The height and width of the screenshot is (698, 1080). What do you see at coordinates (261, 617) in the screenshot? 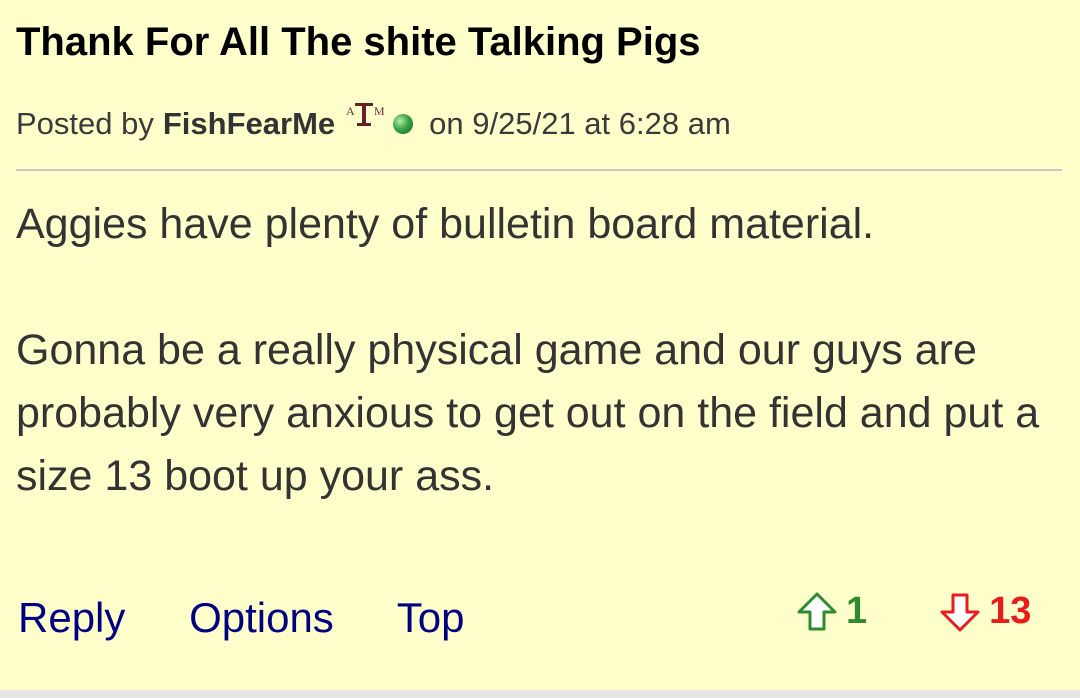
I see `options-link: Options` at bounding box center [261, 617].